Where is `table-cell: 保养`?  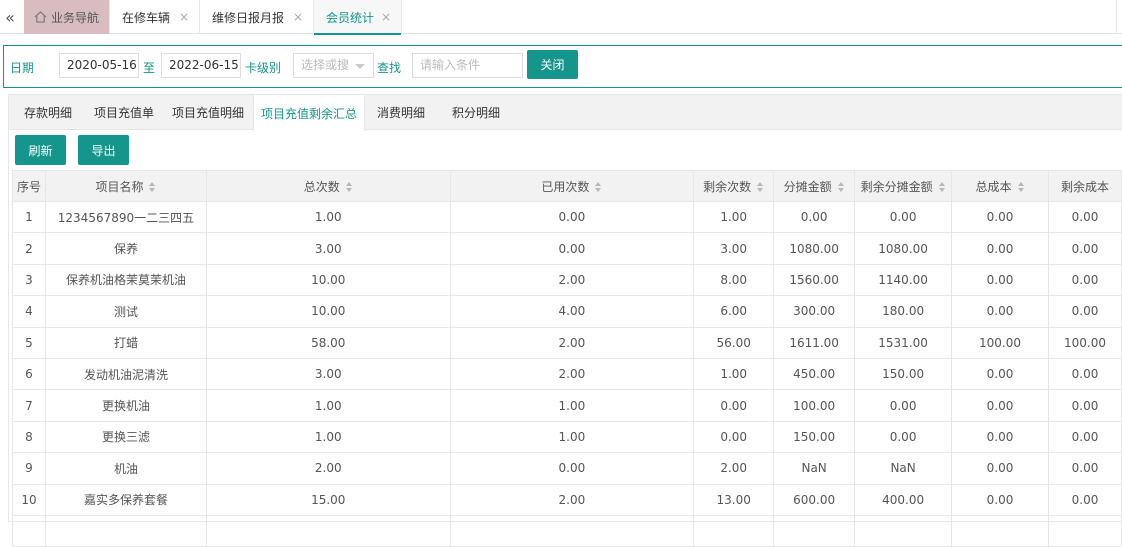 table-cell: 保养 is located at coordinates (125, 248).